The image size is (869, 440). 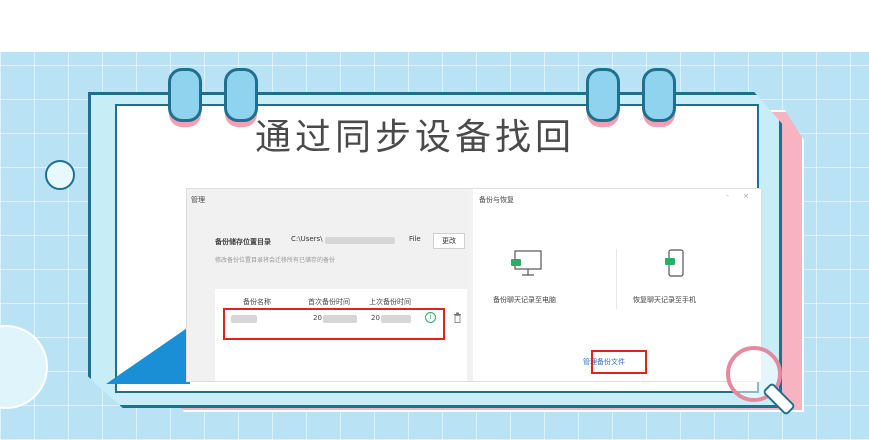 I want to click on redacted-path, so click(x=360, y=240).